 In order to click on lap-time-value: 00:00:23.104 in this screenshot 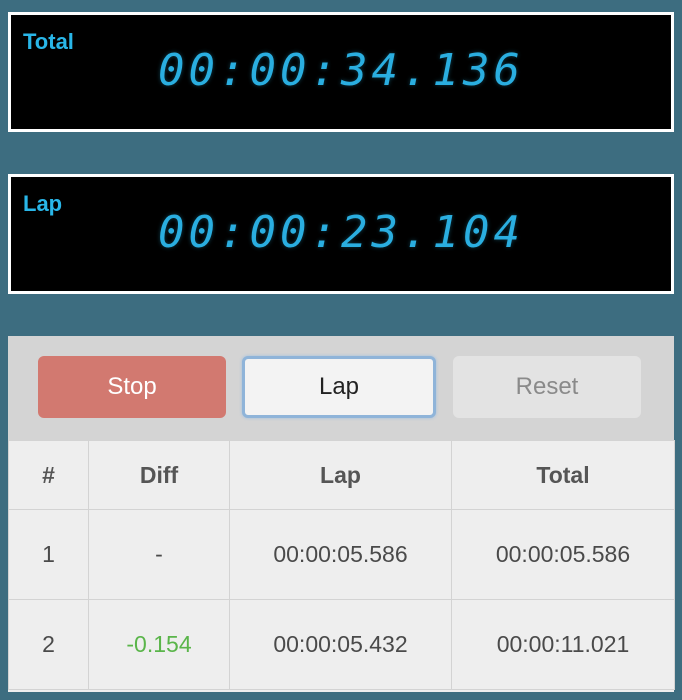, I will do `click(341, 232)`.